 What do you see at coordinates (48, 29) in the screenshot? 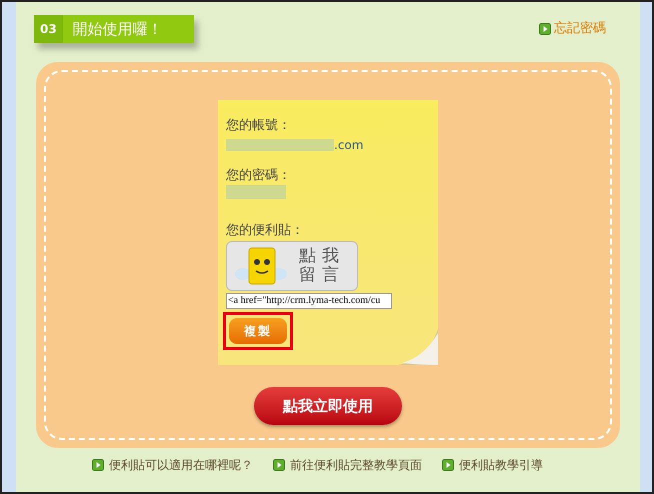
I see `step-number: 03` at bounding box center [48, 29].